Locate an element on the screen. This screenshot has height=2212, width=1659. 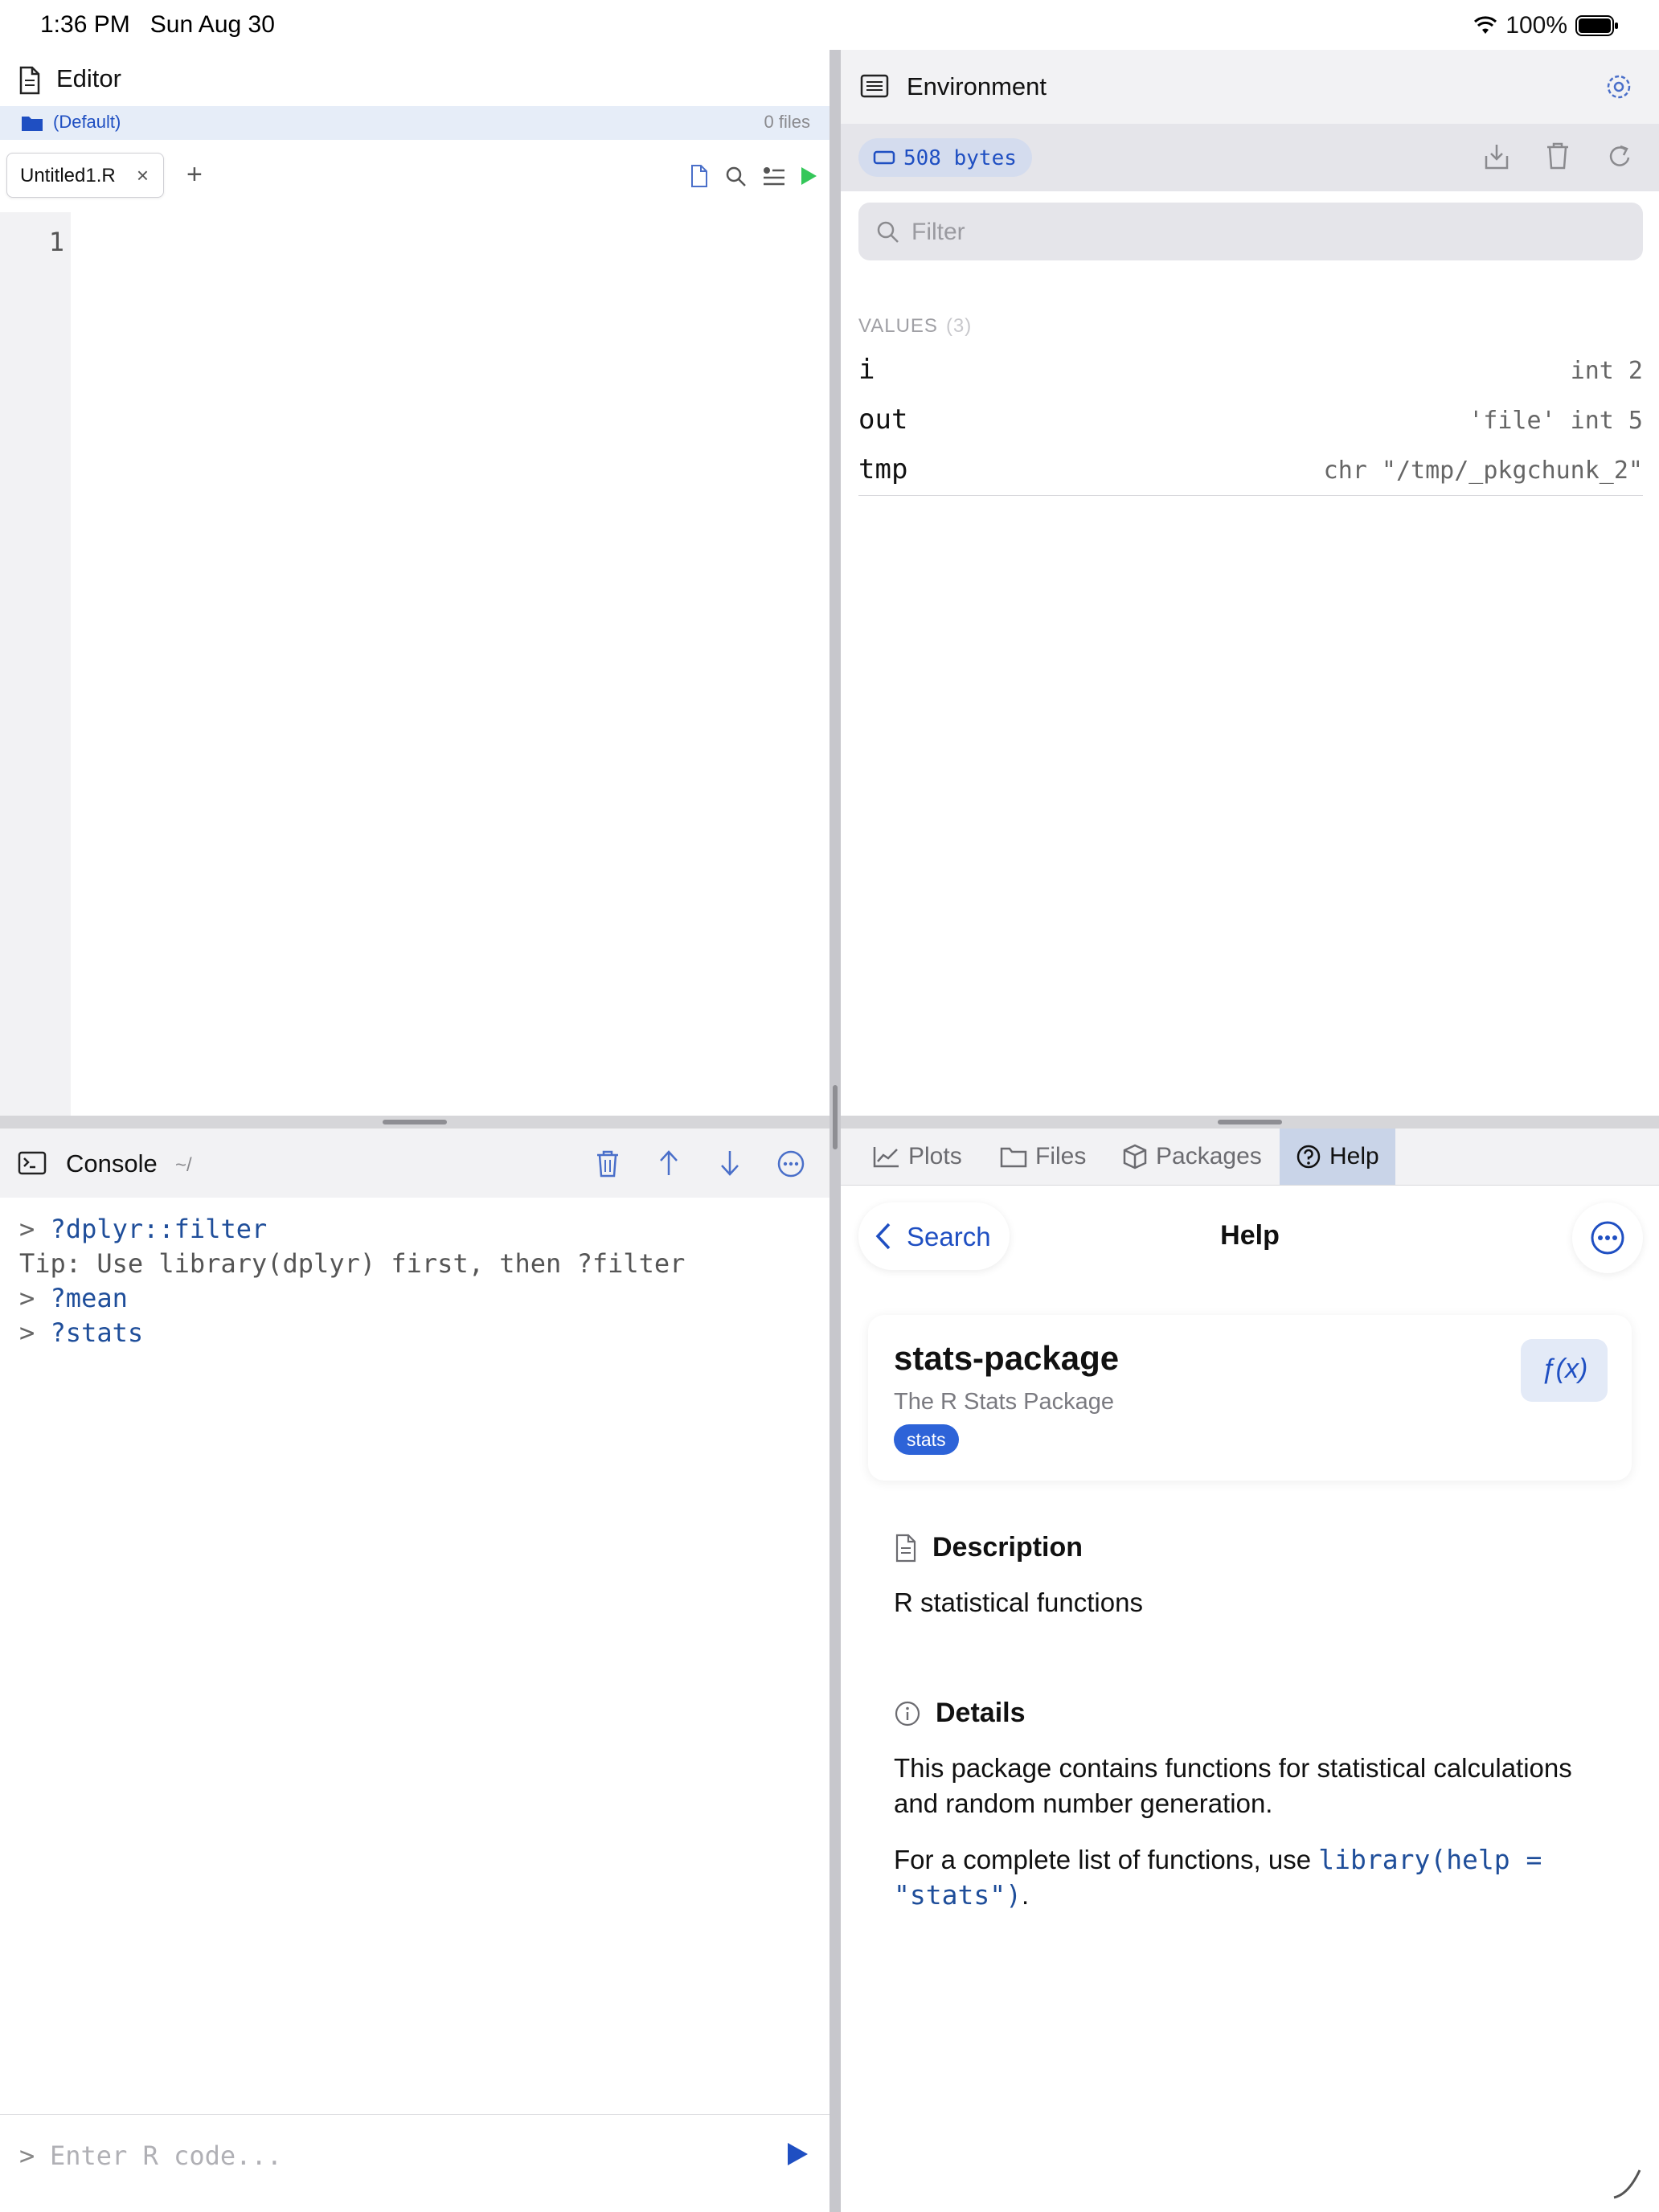
env-value-row: tmp chr "/tmp/_pkgchunk_2" is located at coordinates (1250, 470).